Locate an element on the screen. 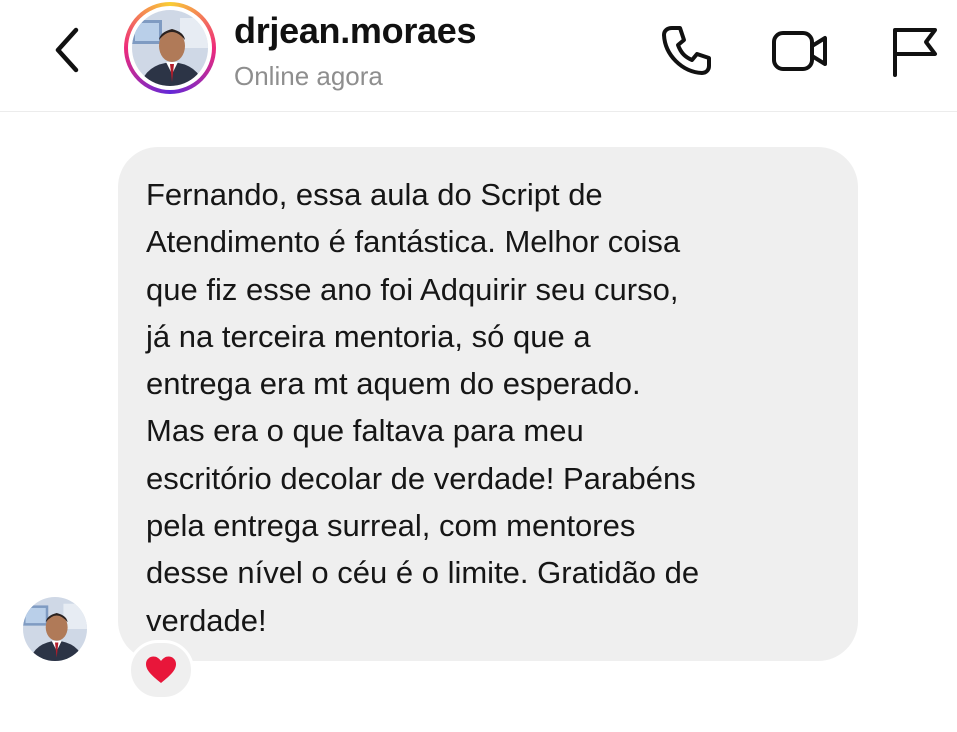  flag-icon is located at coordinates (915, 52).